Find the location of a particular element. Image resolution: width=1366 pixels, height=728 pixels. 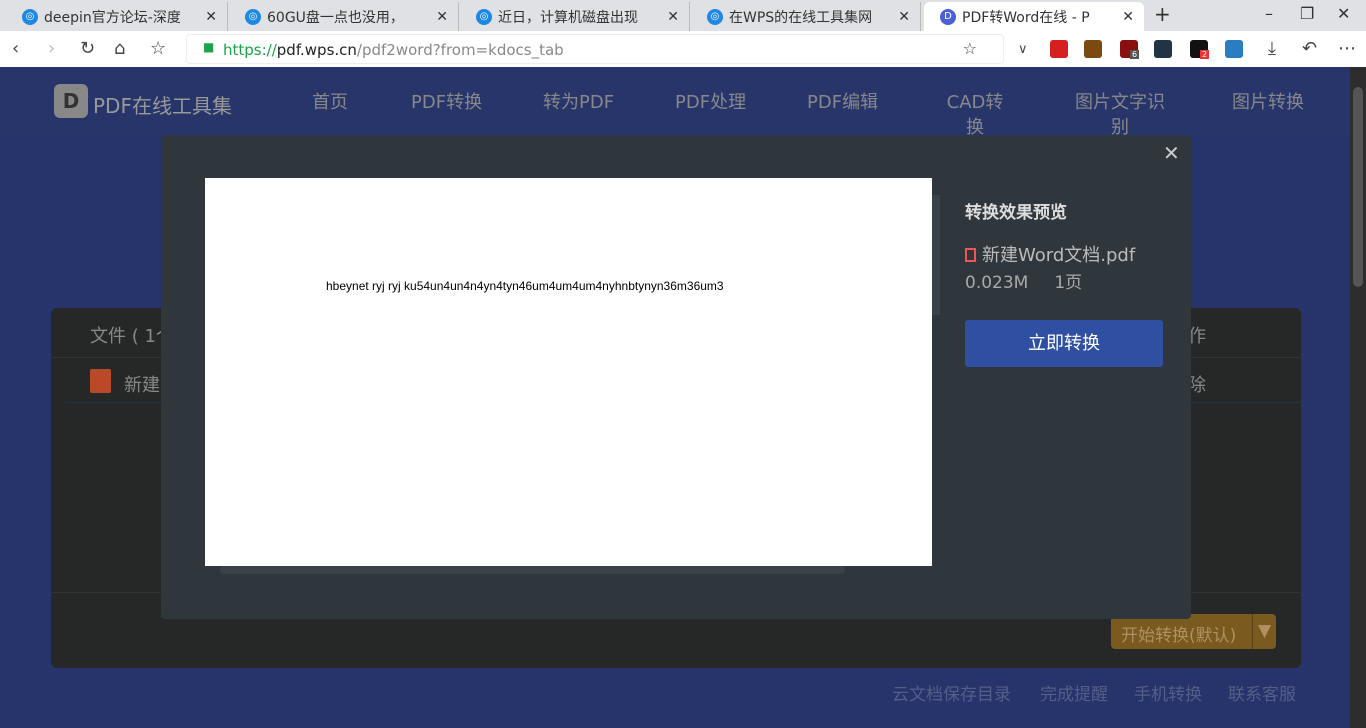

convert-now-button: 立即转换 is located at coordinates (1064, 343).